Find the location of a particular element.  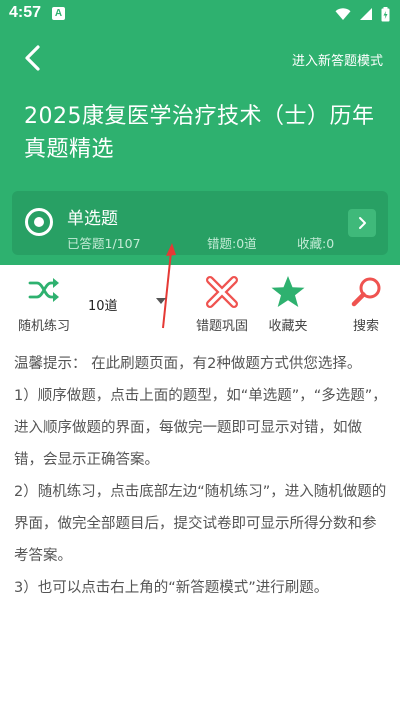

tips-line-1: 温馨提示： 在此刷题页面，有2种做题方式供您选择。 is located at coordinates (188, 364).